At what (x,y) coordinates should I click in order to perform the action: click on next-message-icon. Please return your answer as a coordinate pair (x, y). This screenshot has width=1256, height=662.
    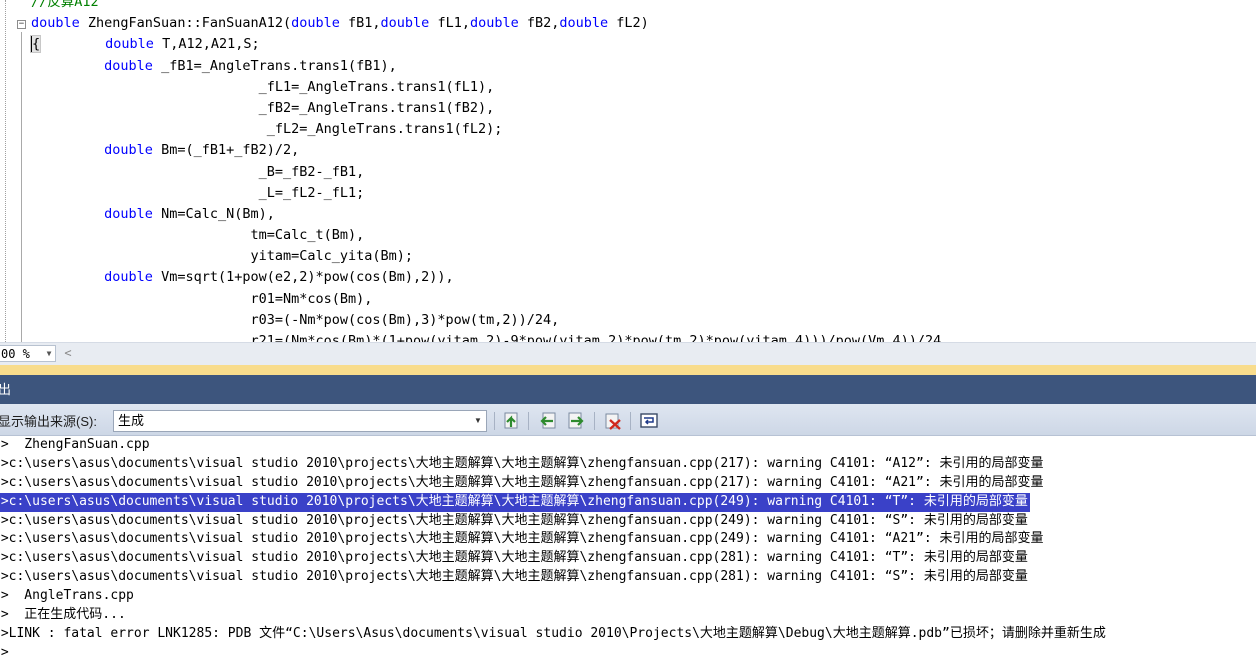
    Looking at the image, I should click on (576, 421).